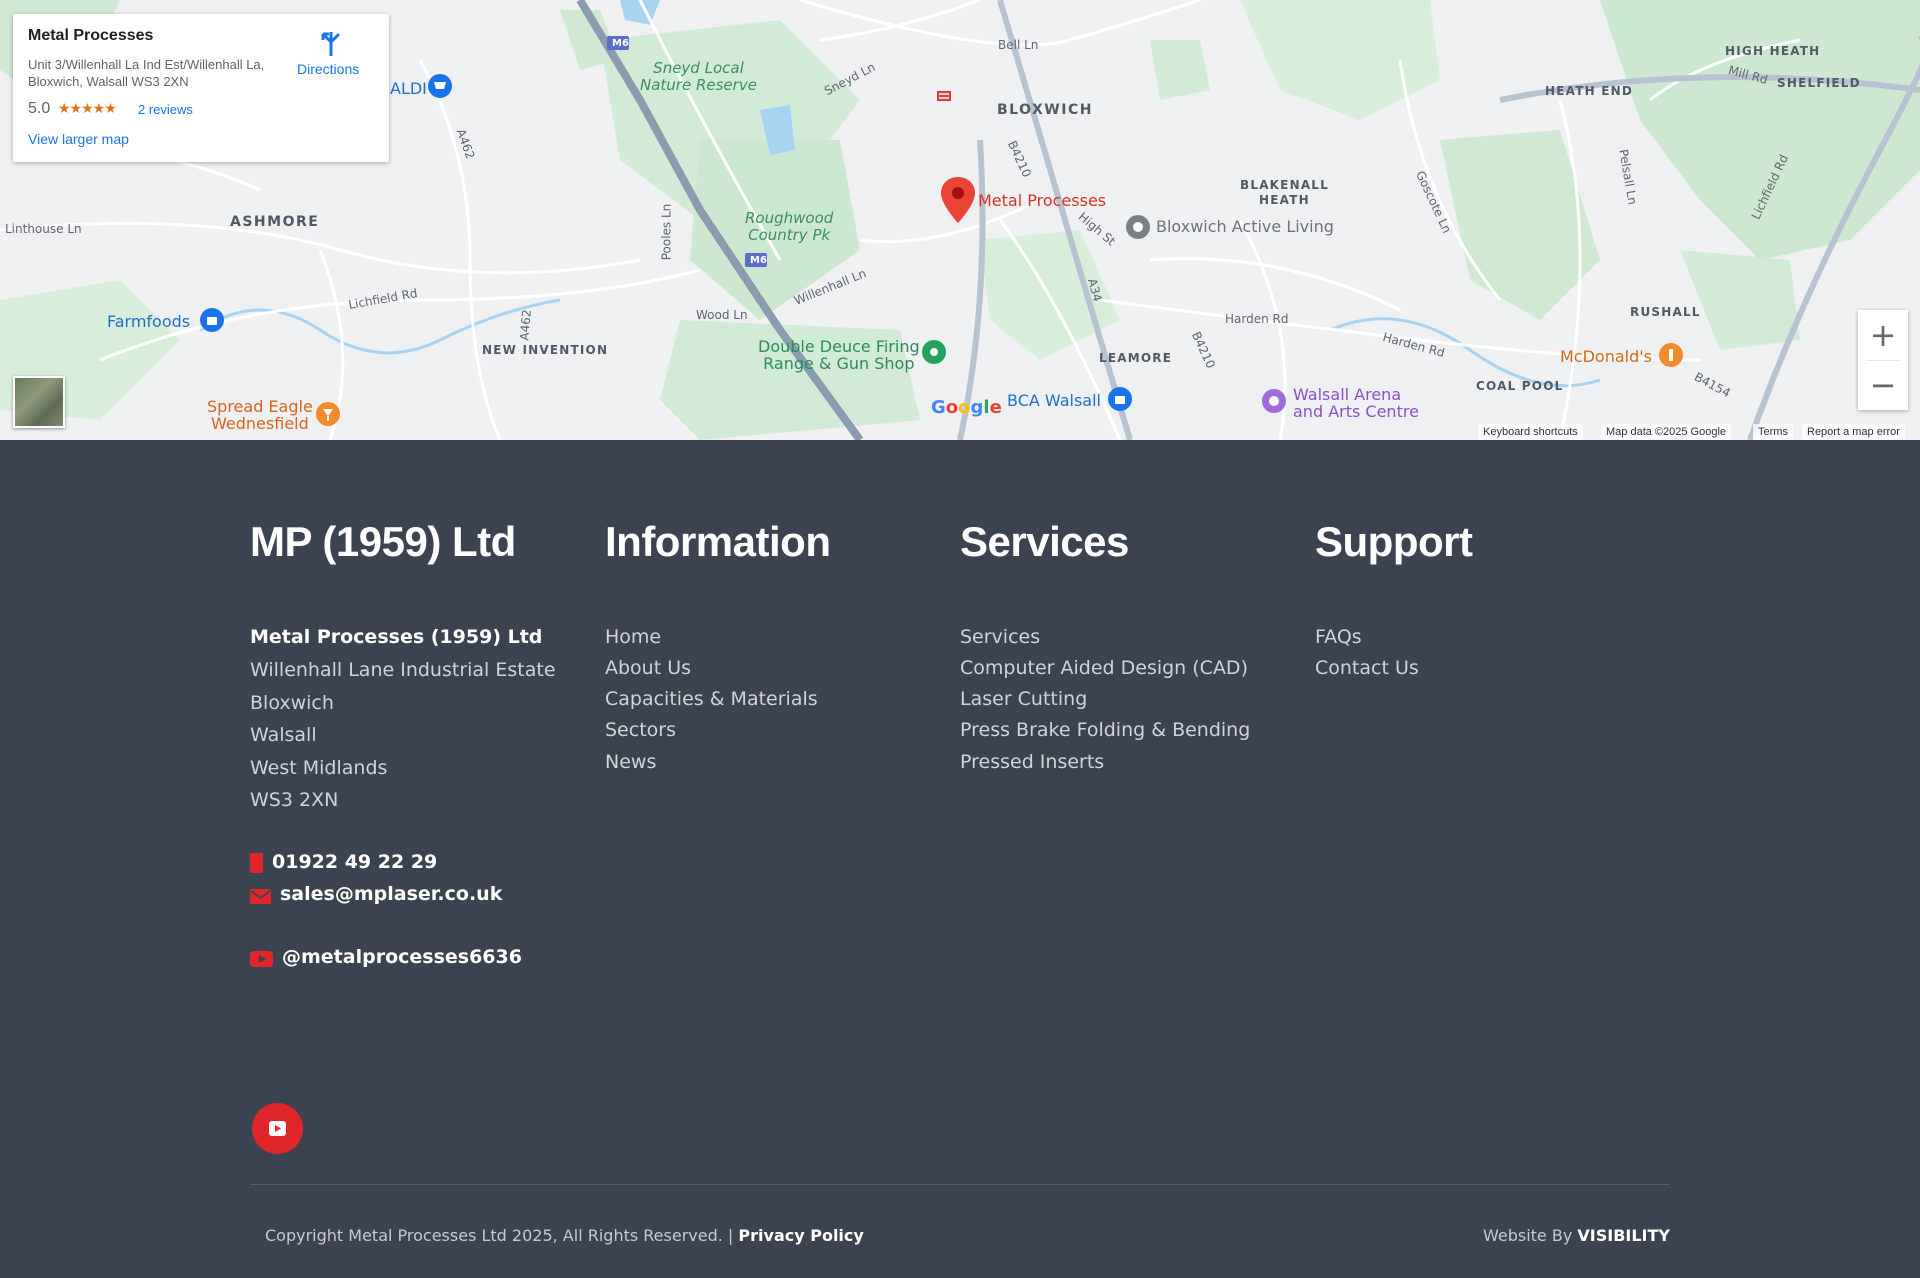 The height and width of the screenshot is (1278, 1920). What do you see at coordinates (275, 222) in the screenshot?
I see `map-label-area: ASHMORE` at bounding box center [275, 222].